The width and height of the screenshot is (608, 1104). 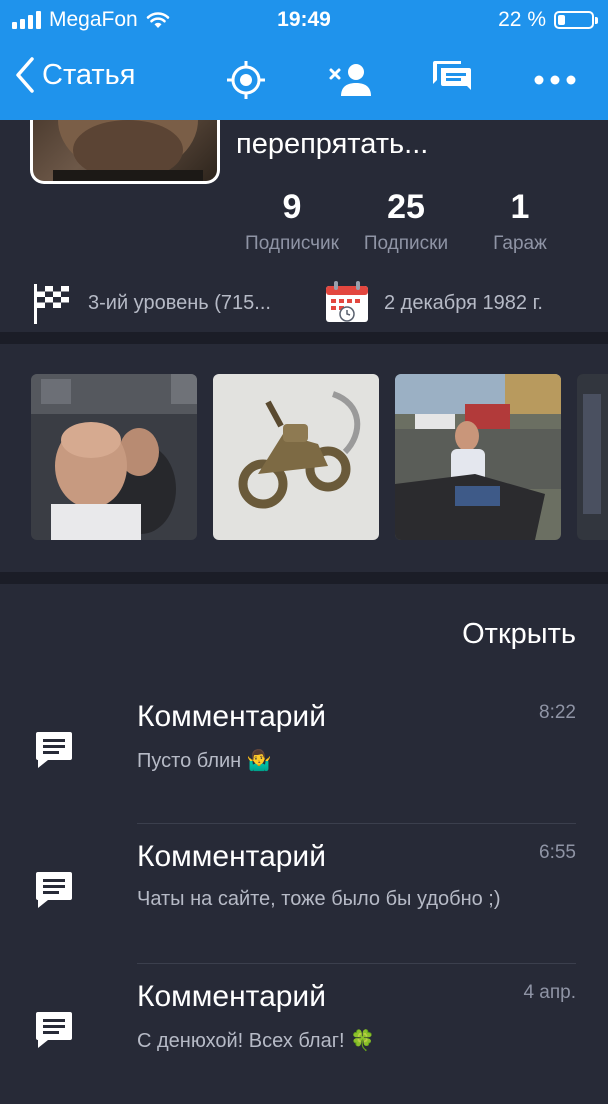 What do you see at coordinates (592, 457) in the screenshot?
I see `dark-photo-partial` at bounding box center [592, 457].